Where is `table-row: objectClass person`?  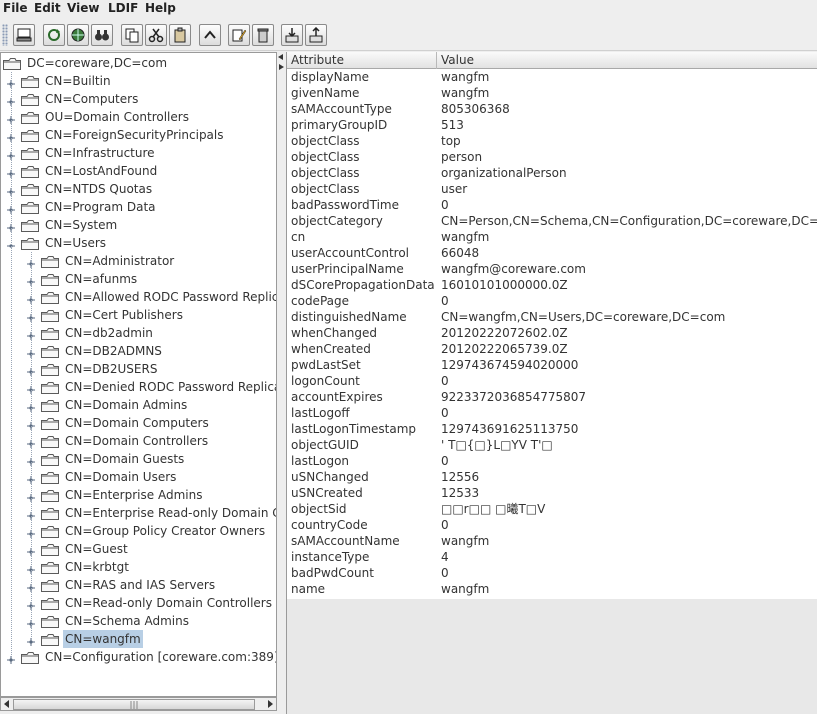 table-row: objectClass person is located at coordinates (552, 157).